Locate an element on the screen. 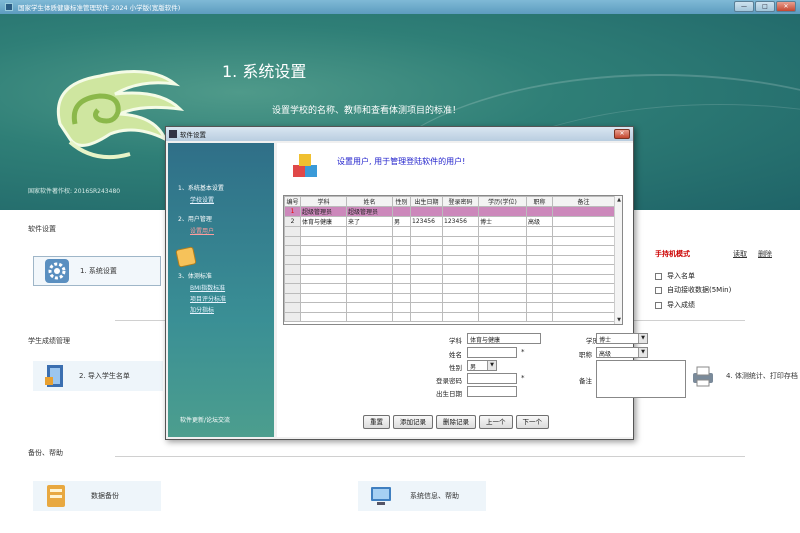 Image resolution: width=800 pixels, height=533 pixels. window-controls: — □ ✕ is located at coordinates (765, 6).